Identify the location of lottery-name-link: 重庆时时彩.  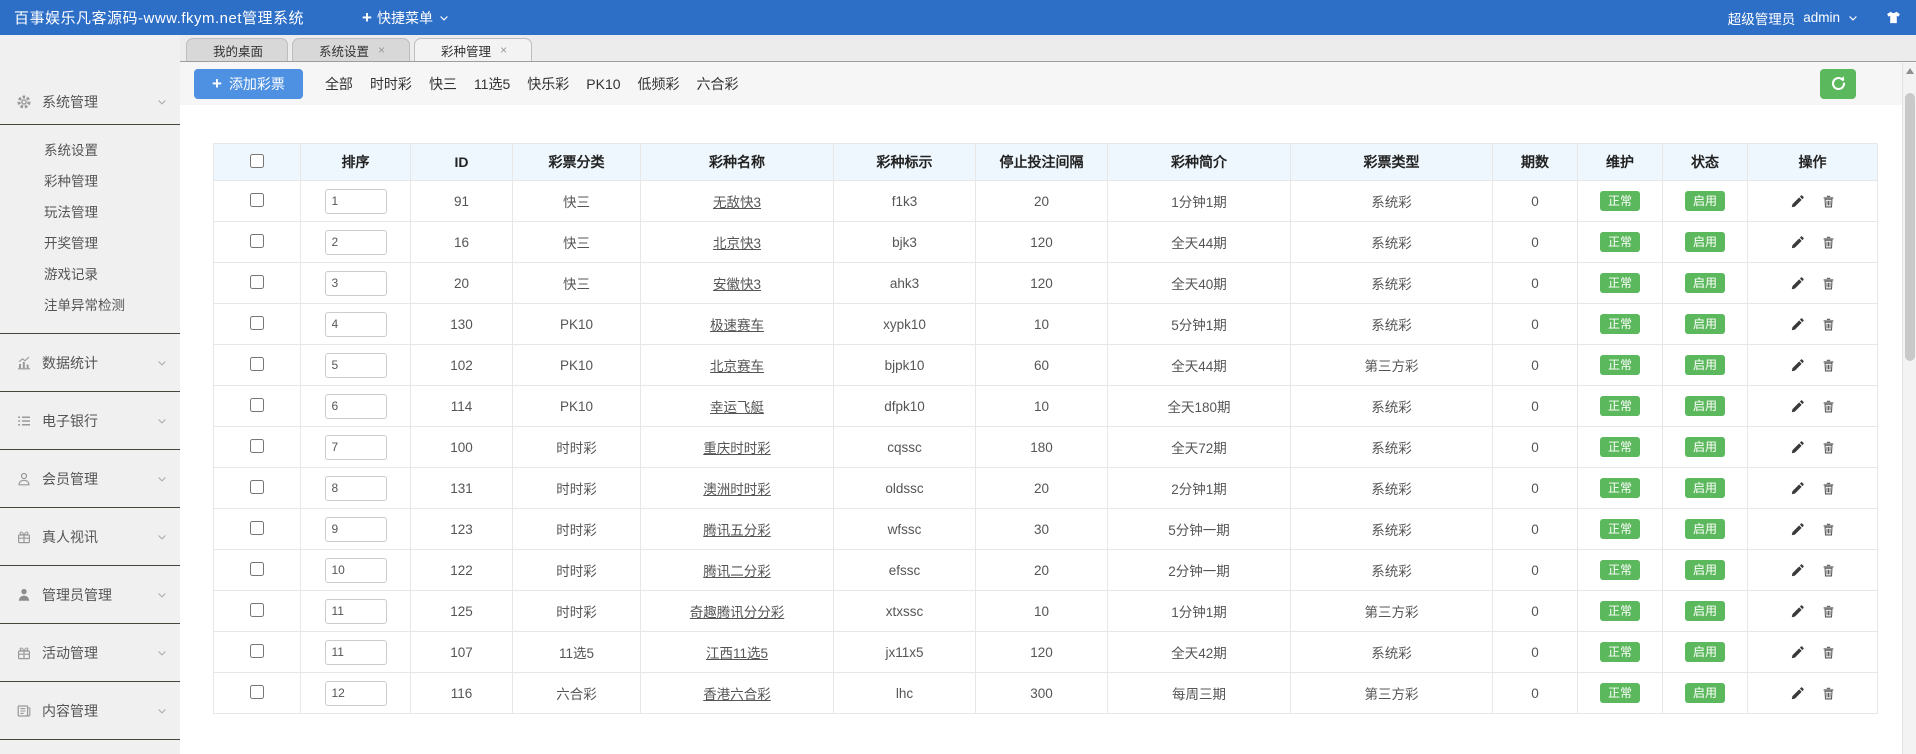
(737, 448).